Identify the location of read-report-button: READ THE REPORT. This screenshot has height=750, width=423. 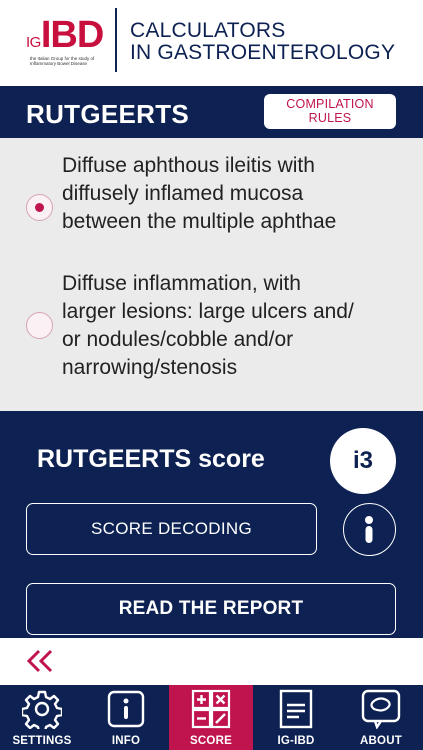
(211, 609).